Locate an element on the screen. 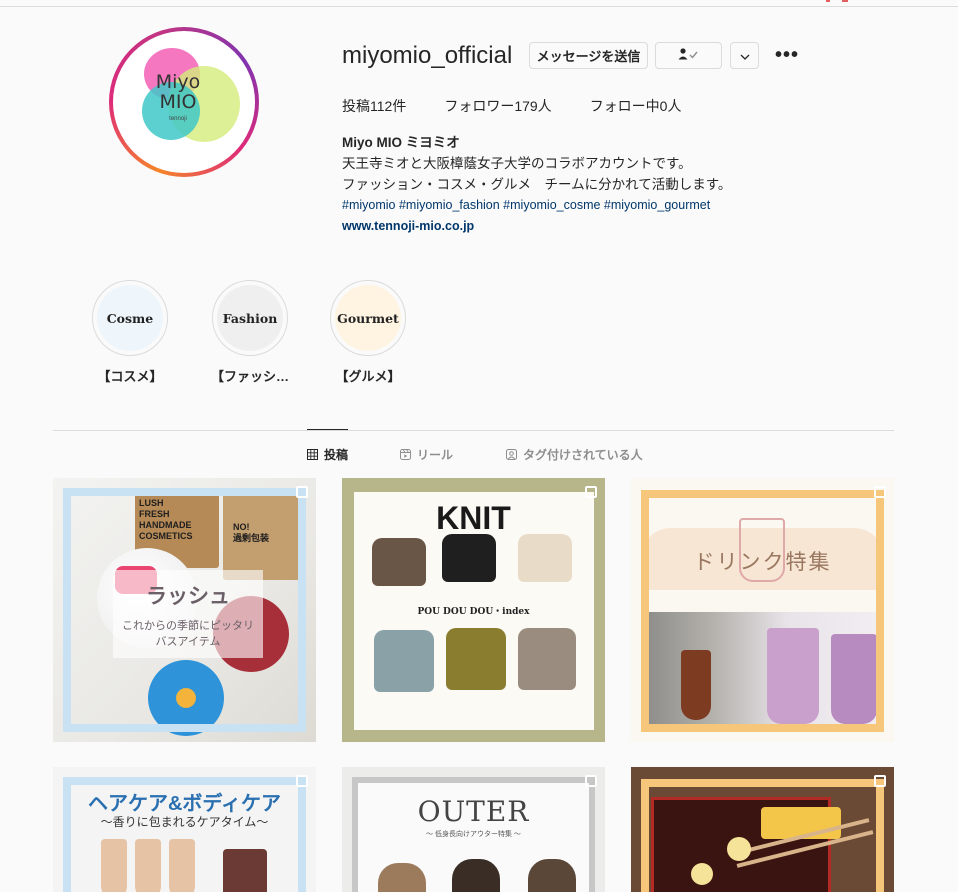 This screenshot has height=892, width=958. post-thumbnail: ドリンク特集 is located at coordinates (762, 610).